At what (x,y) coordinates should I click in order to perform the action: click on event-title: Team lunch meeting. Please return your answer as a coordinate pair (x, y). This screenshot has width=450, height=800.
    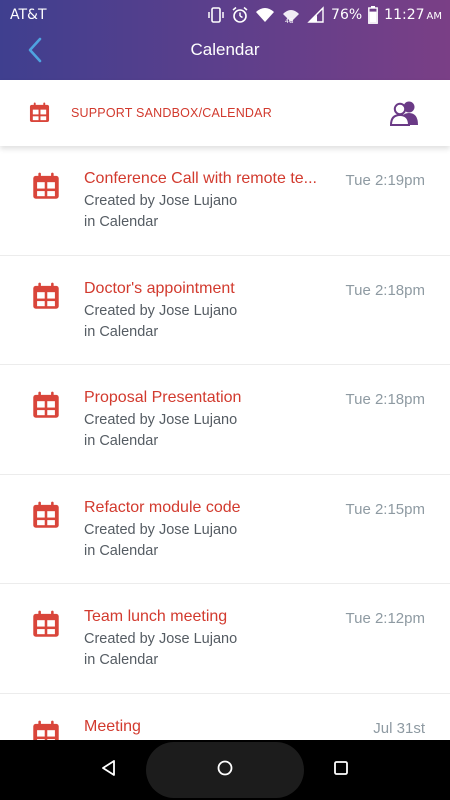
    Looking at the image, I should click on (156, 616).